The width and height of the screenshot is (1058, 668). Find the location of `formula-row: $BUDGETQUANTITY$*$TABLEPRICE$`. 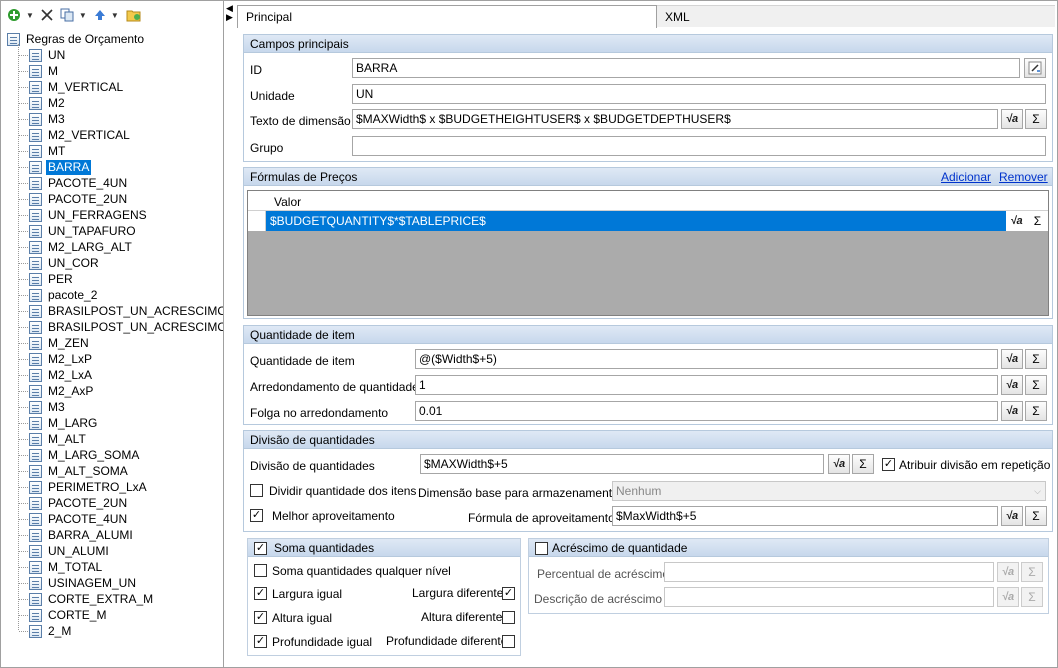

formula-row: $BUDGETQUANTITY$*$TABLEPRICE$ is located at coordinates (636, 221).